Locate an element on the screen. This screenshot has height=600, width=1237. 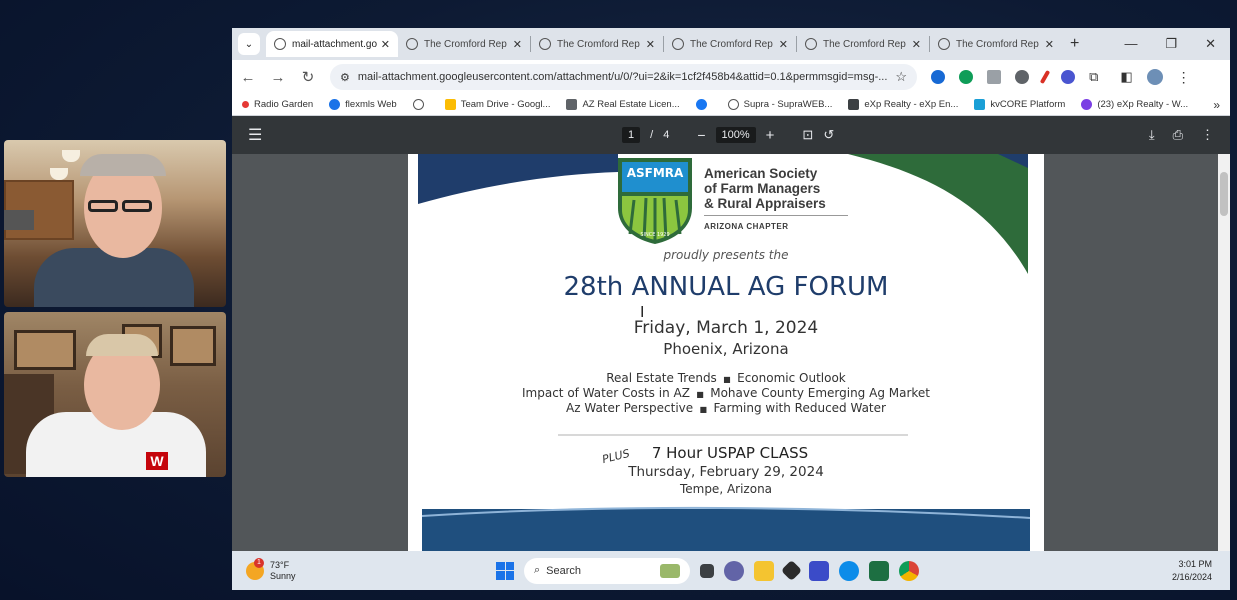
site-settings-icon: ⚙ is located at coordinates (345, 77).